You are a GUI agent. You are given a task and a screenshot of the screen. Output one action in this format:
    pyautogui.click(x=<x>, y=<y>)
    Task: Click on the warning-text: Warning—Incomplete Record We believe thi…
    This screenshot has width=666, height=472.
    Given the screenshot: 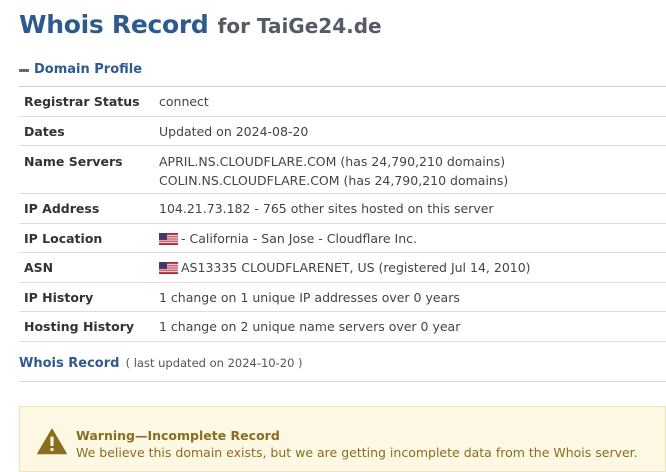 What is the action you would take?
    pyautogui.click(x=357, y=444)
    